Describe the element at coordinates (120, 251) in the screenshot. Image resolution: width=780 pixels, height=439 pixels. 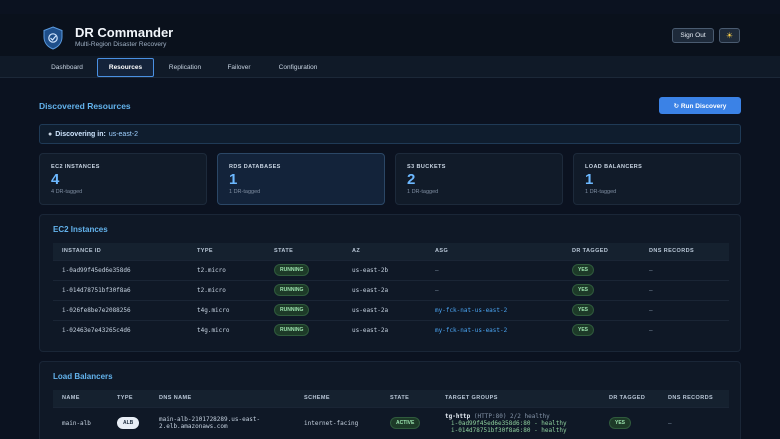
I see `column-header: INSTANCE ID` at that location.